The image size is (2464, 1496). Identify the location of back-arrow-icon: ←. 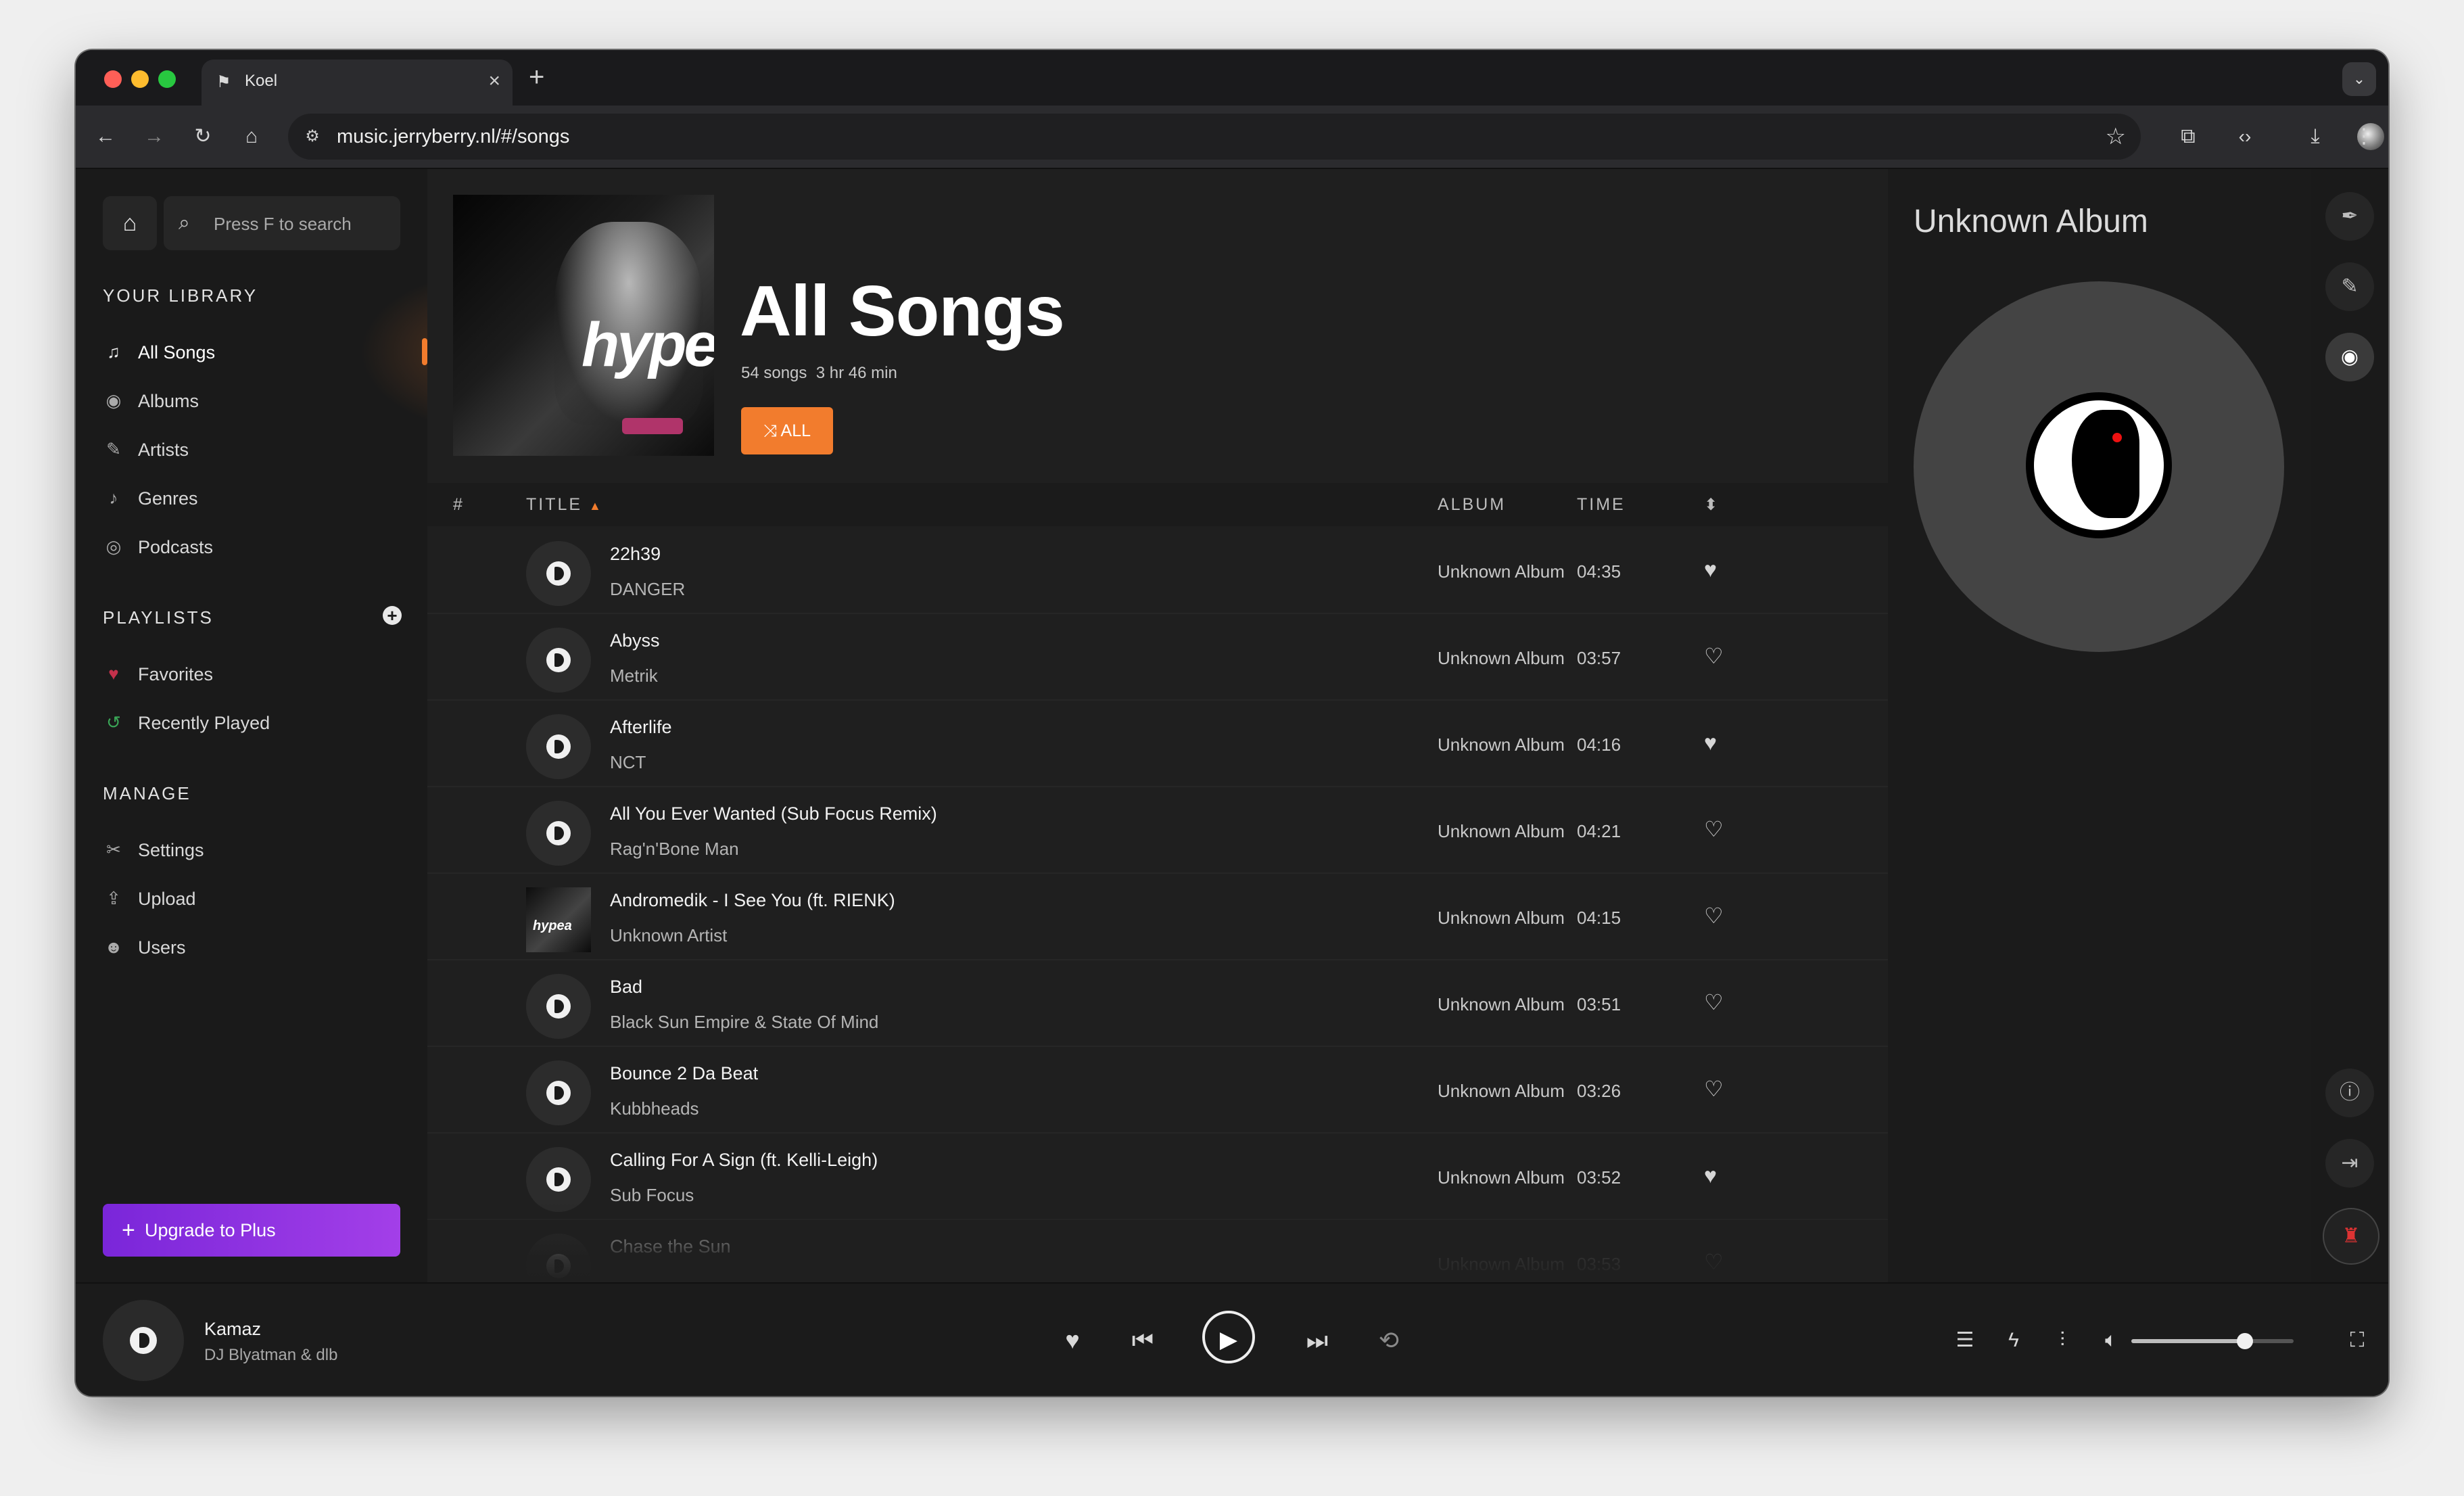
(105, 136).